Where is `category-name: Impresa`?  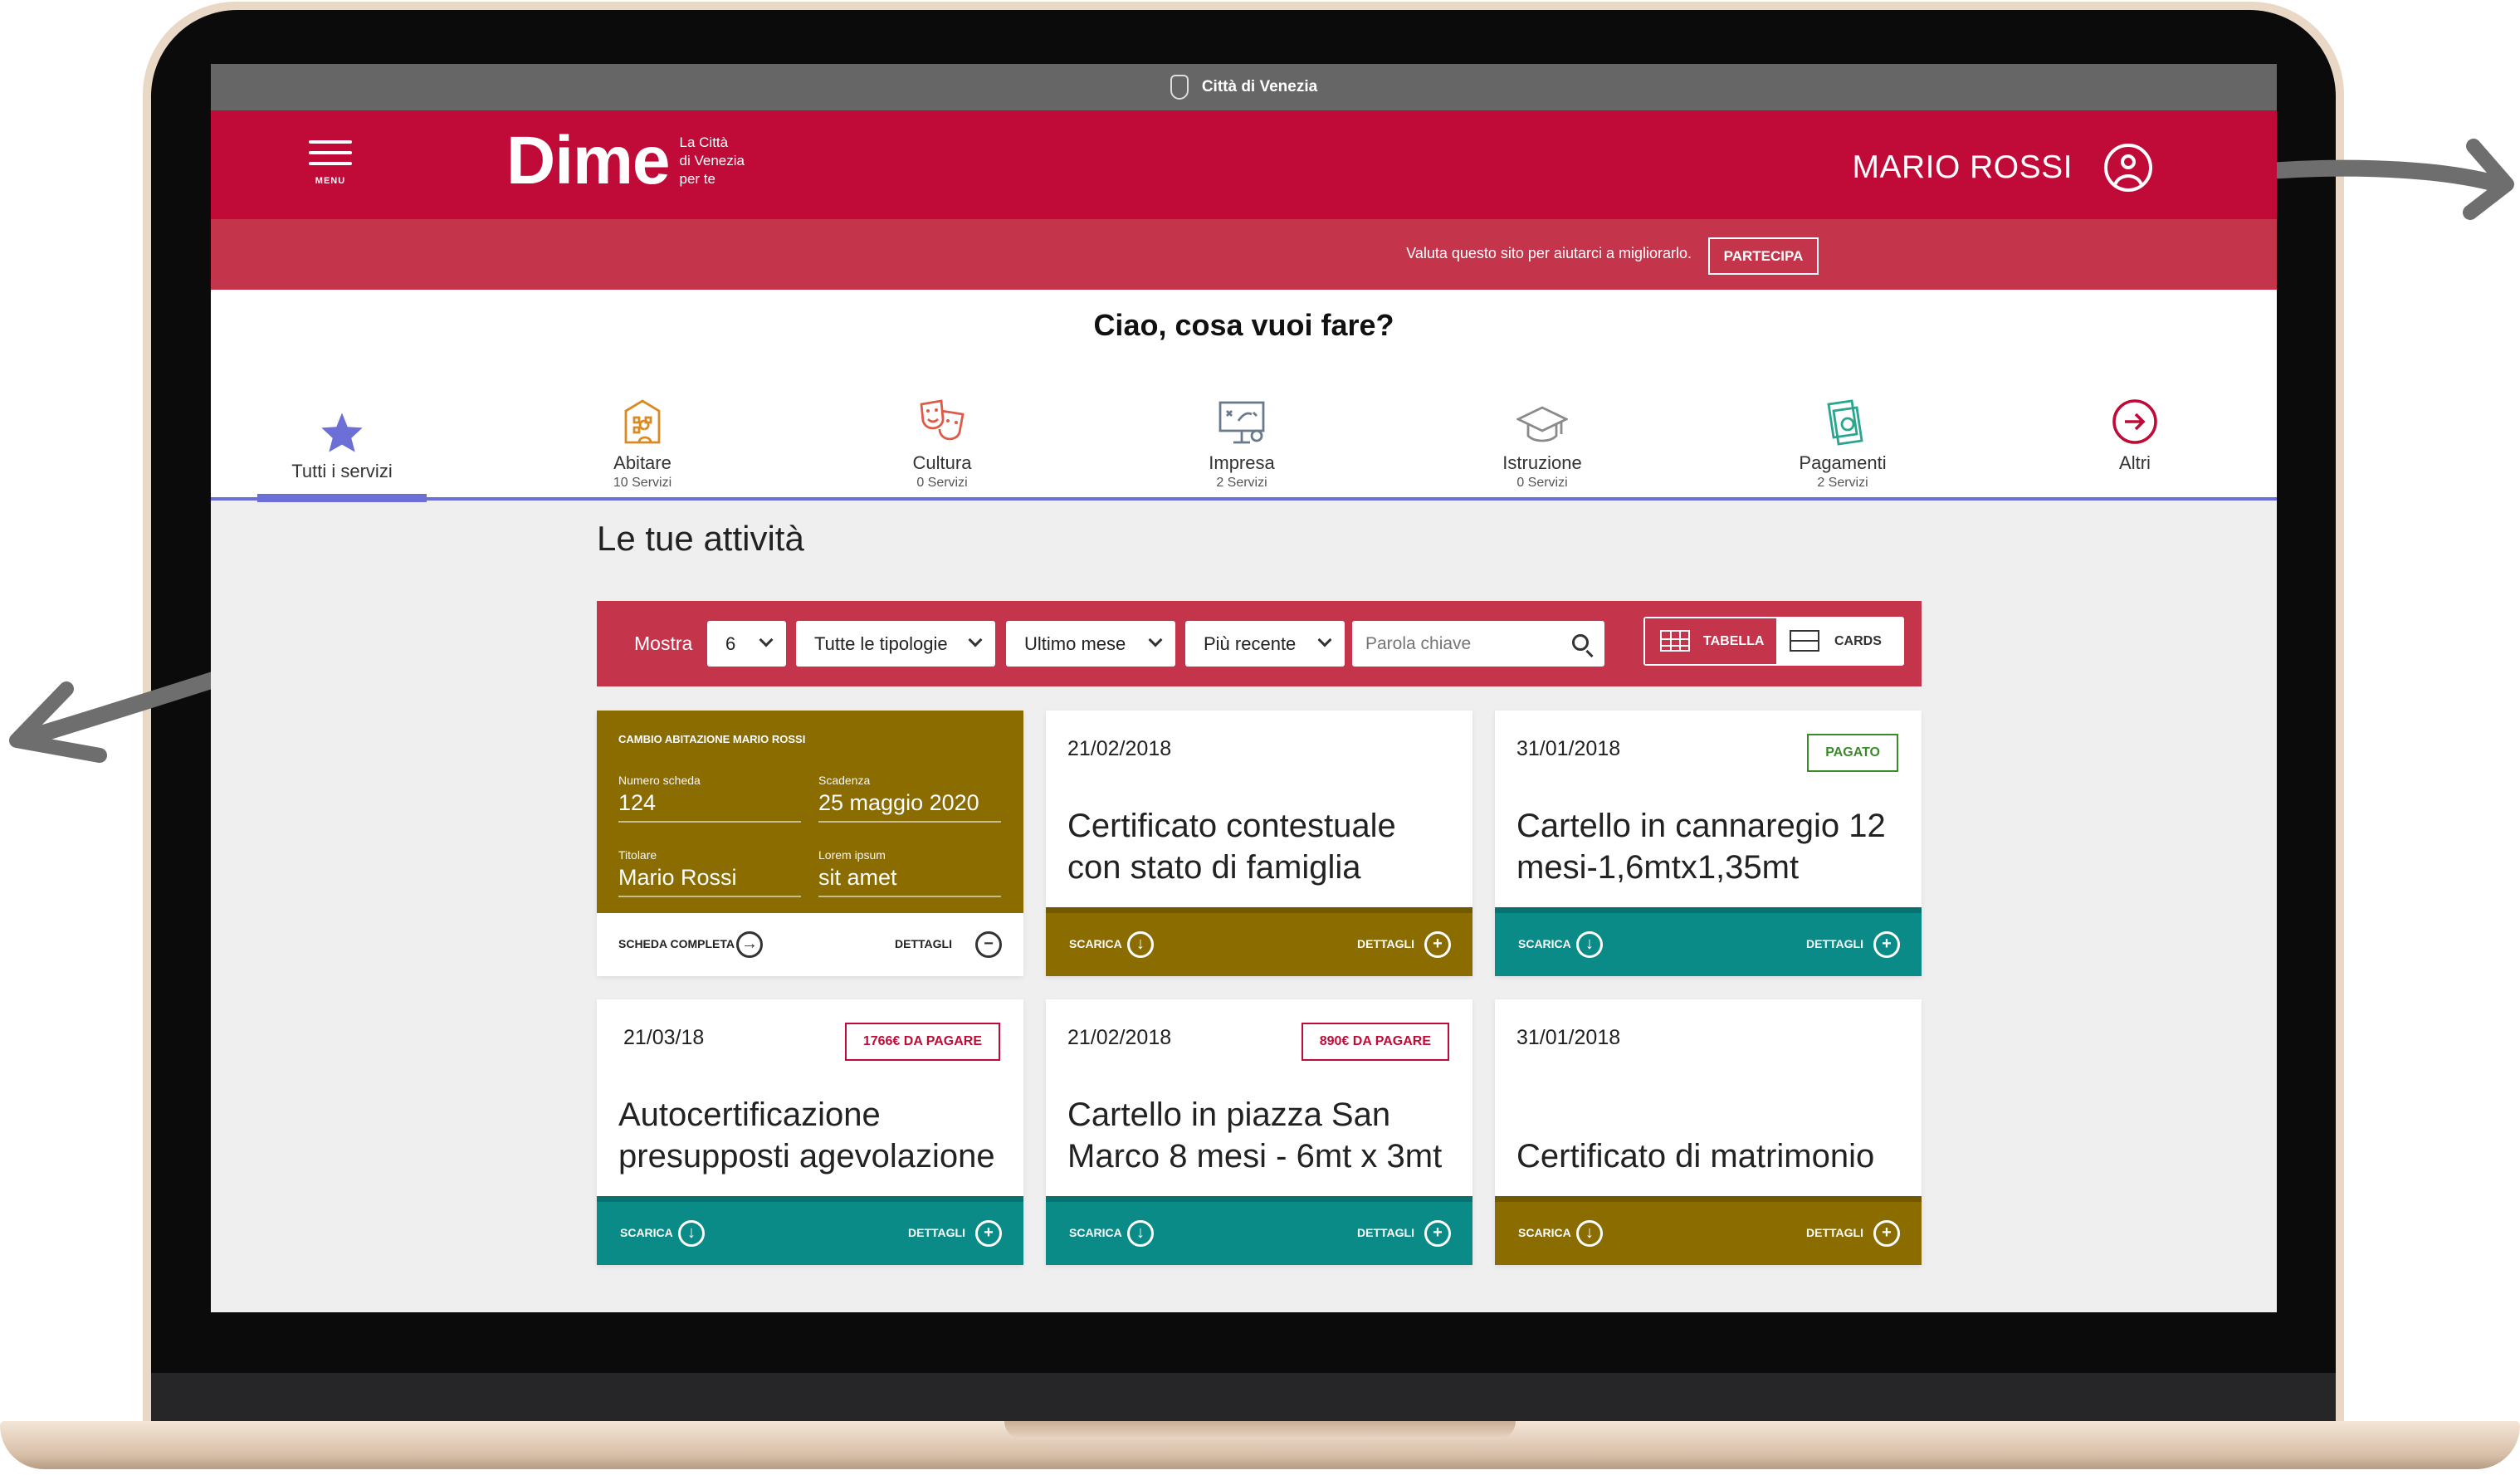
category-name: Impresa is located at coordinates (1242, 463).